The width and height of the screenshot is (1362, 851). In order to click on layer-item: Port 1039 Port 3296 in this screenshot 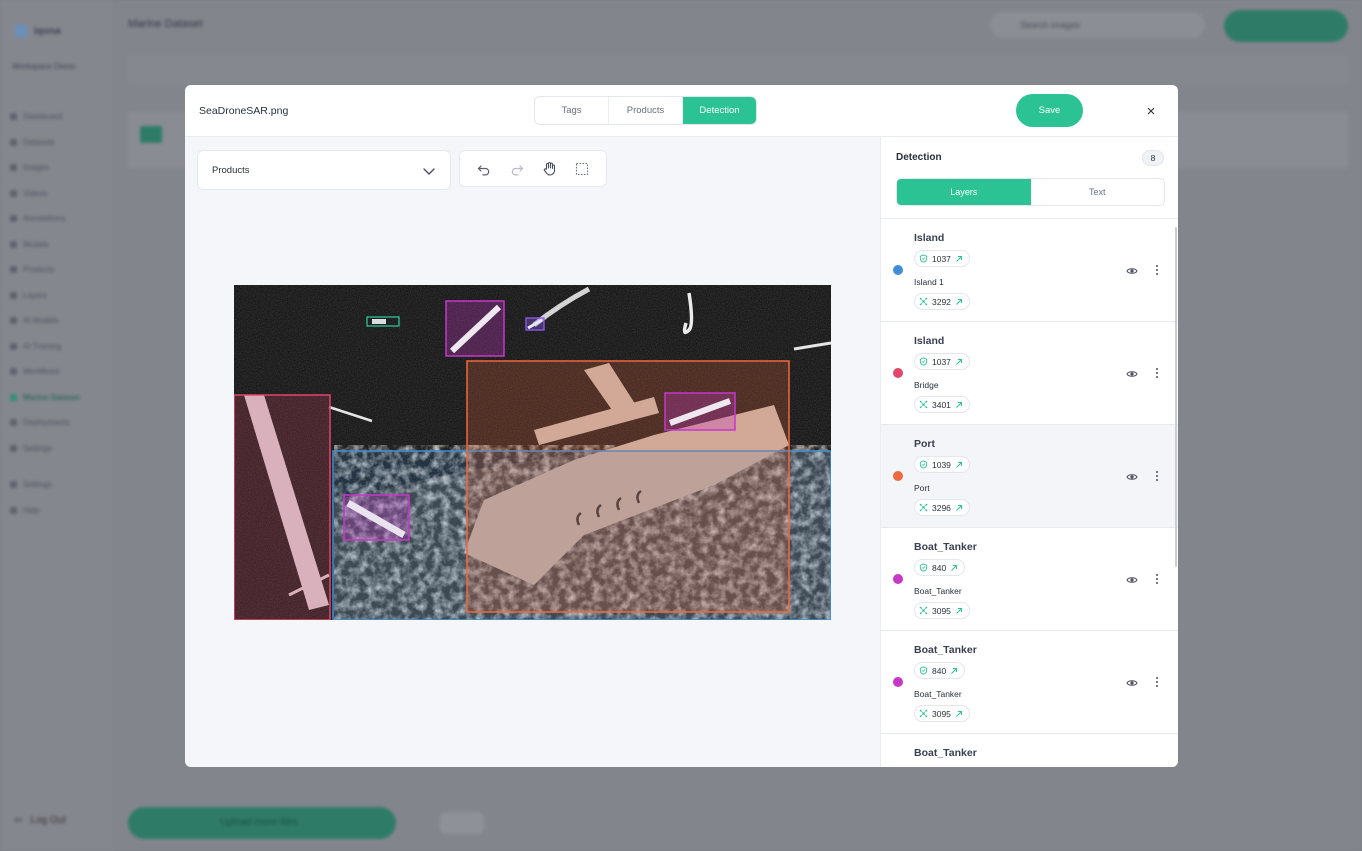, I will do `click(1029, 476)`.